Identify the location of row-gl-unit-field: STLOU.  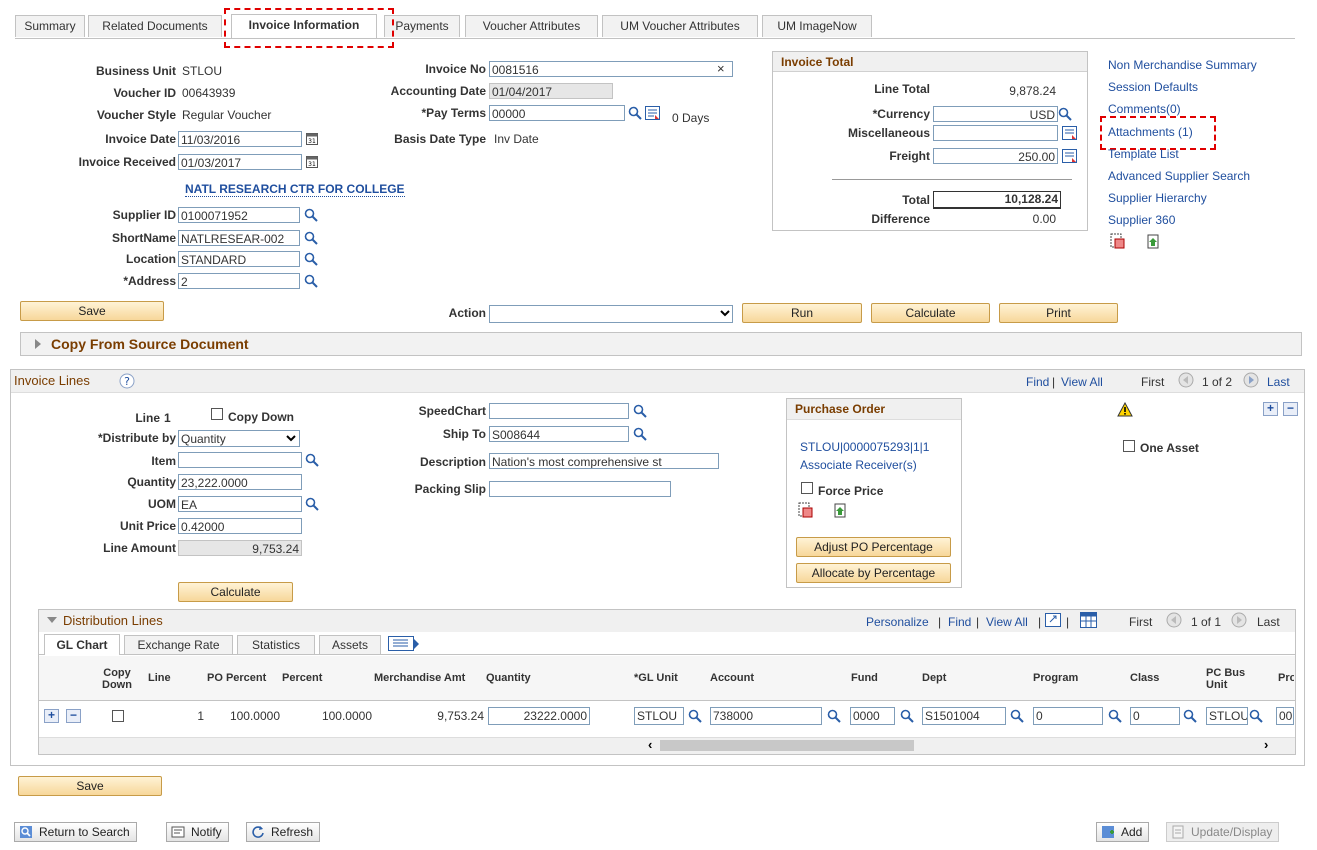
(659, 716).